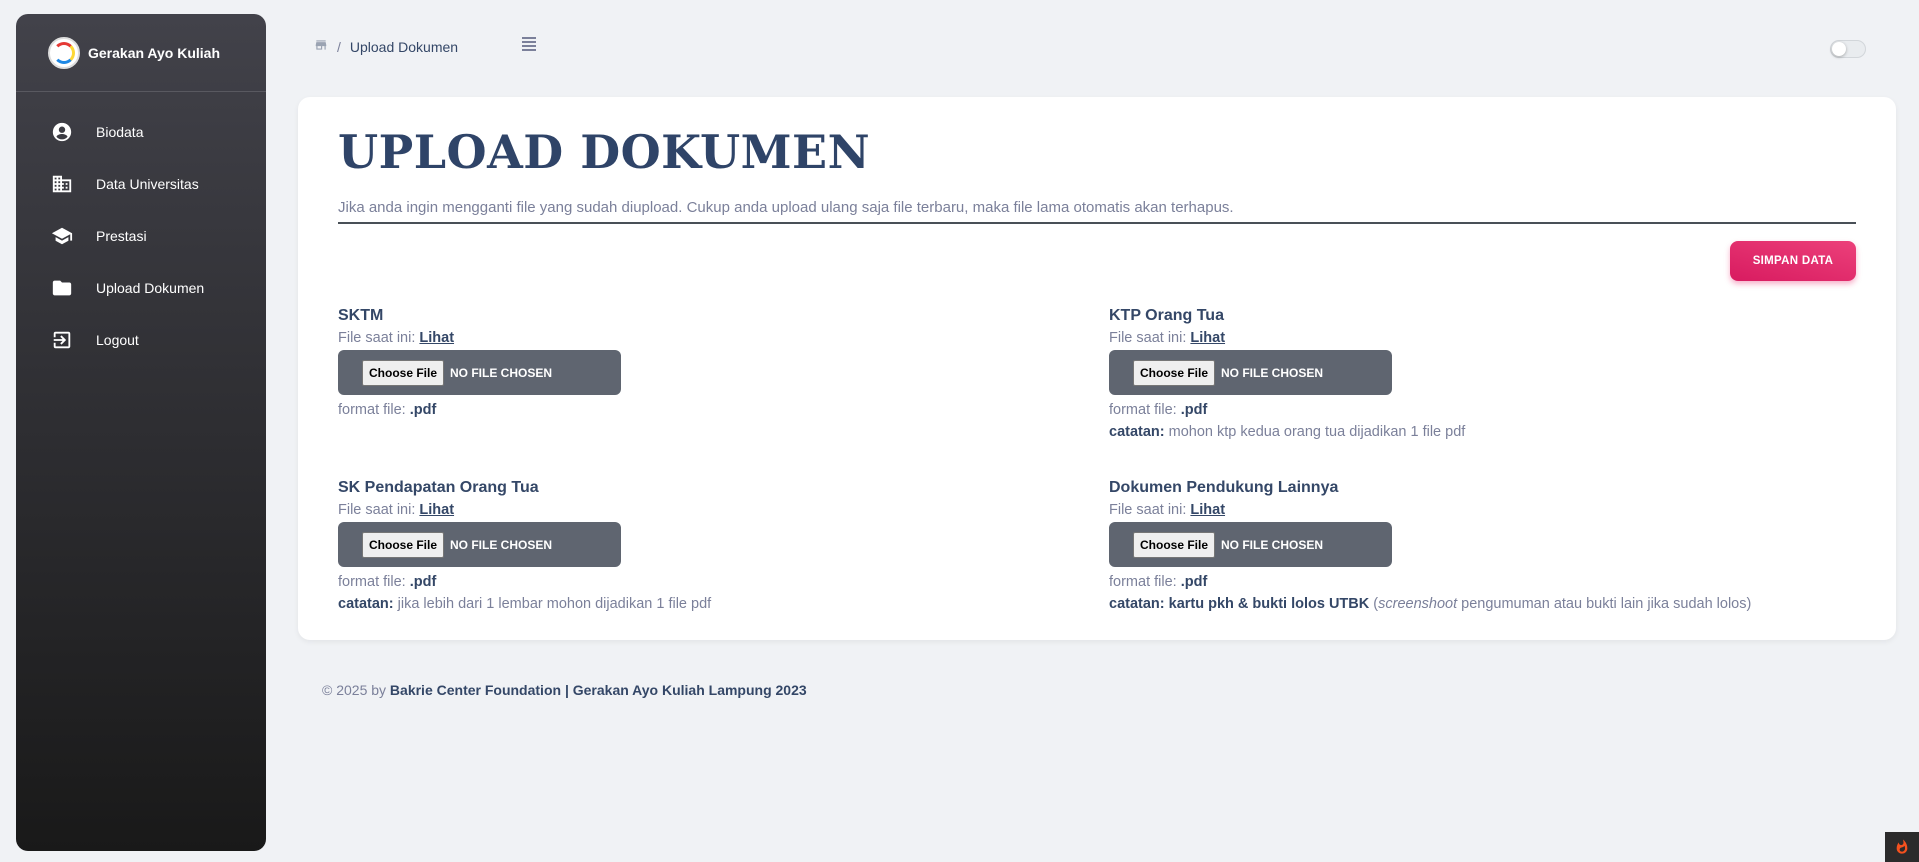 Image resolution: width=1919 pixels, height=862 pixels. I want to click on sidebar-item-logout: Logout, so click(141, 340).